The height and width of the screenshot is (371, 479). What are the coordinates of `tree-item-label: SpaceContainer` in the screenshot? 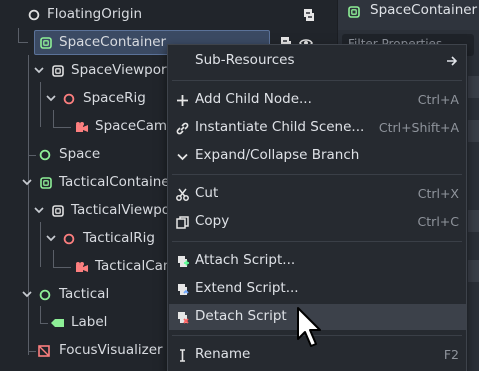 It's located at (113, 42).